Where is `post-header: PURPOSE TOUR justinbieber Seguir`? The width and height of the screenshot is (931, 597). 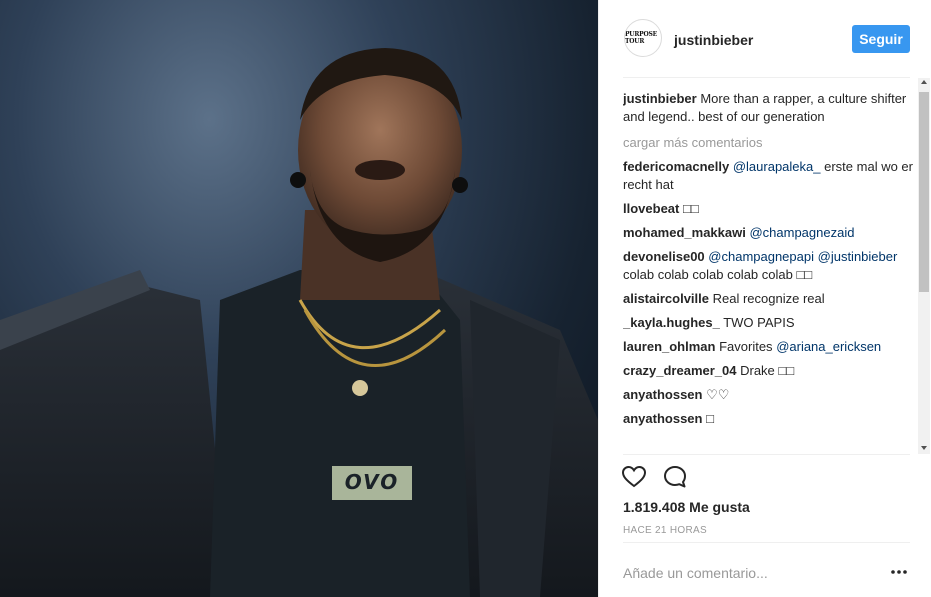
post-header: PURPOSE TOUR justinbieber Seguir is located at coordinates (765, 39).